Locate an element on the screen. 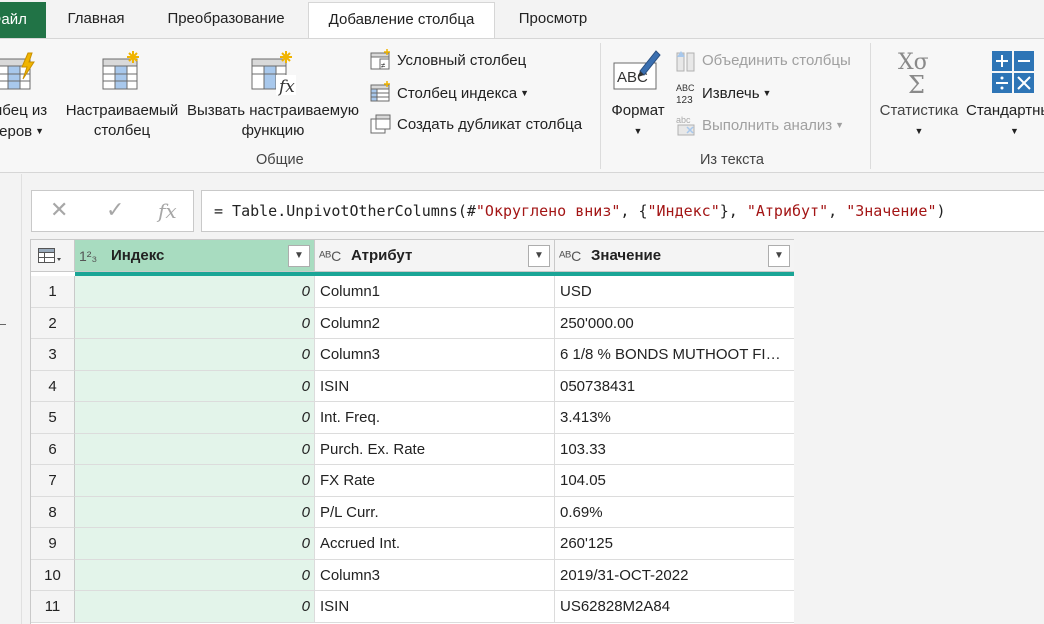  column-header-attribute: ᴬᴮC Атрибут ▼ is located at coordinates (435, 256).